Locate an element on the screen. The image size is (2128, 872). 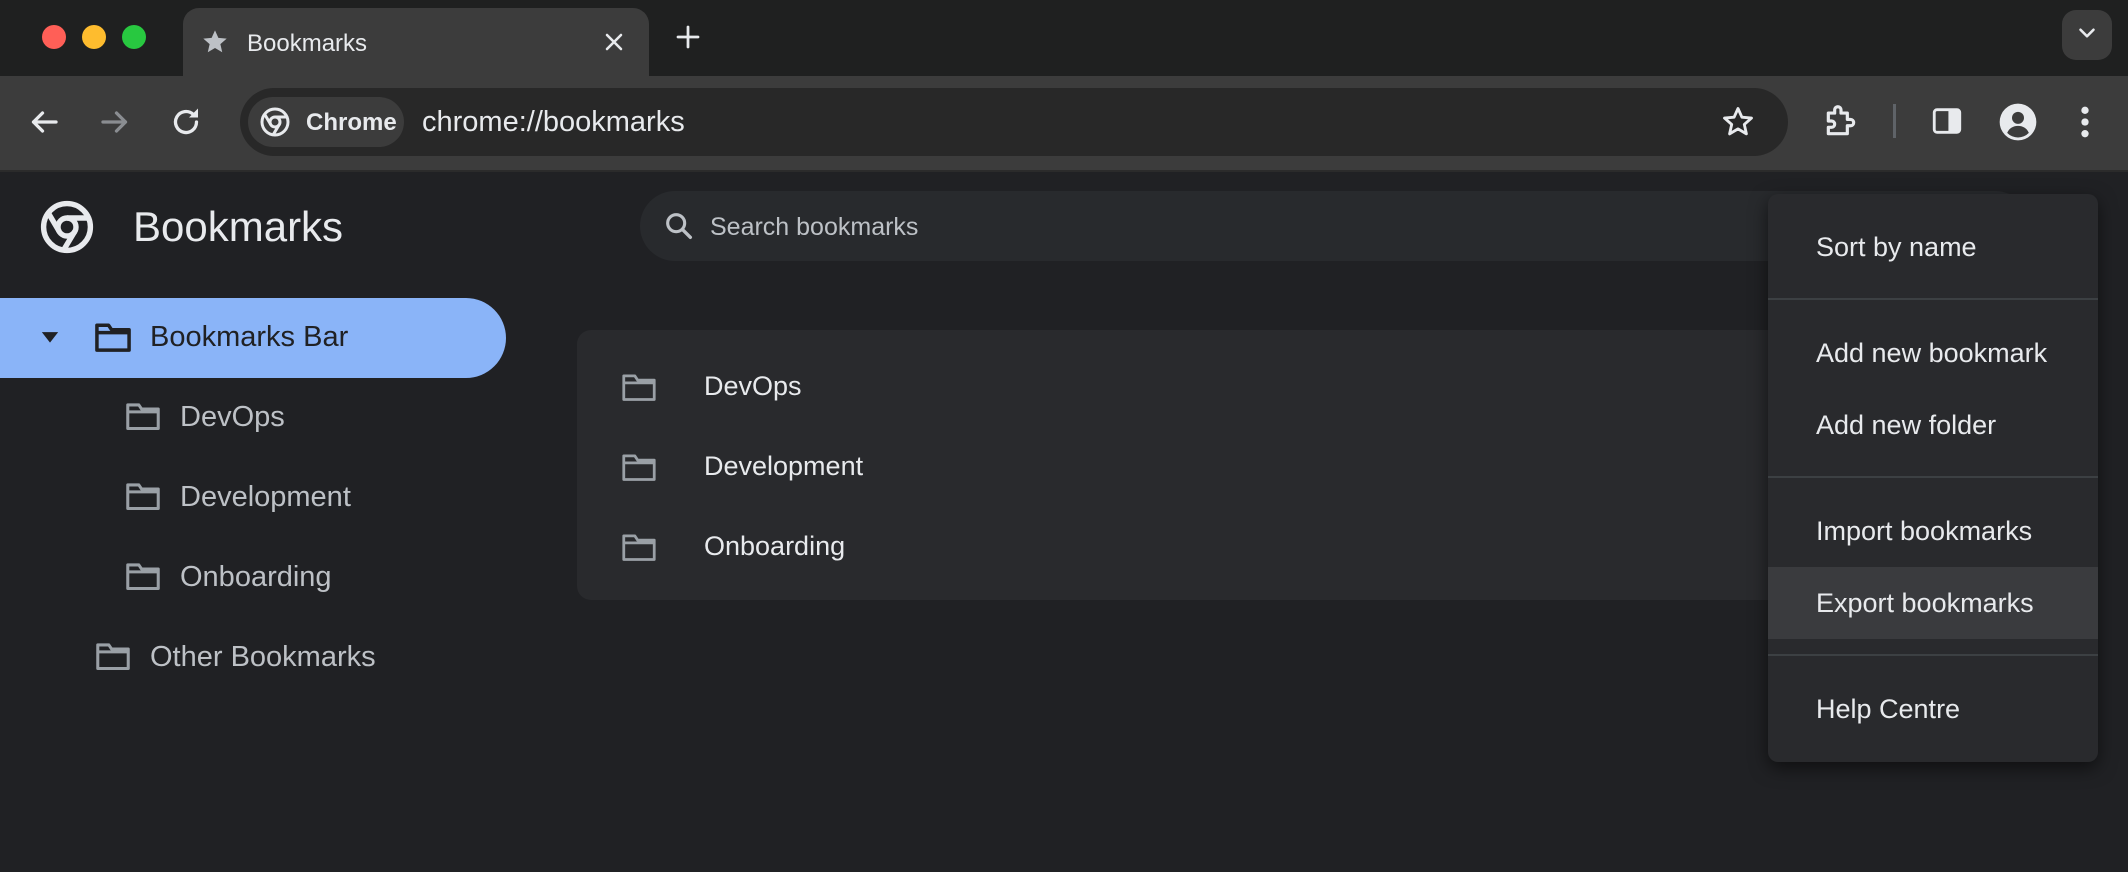
close-tab-icon is located at coordinates (614, 44).